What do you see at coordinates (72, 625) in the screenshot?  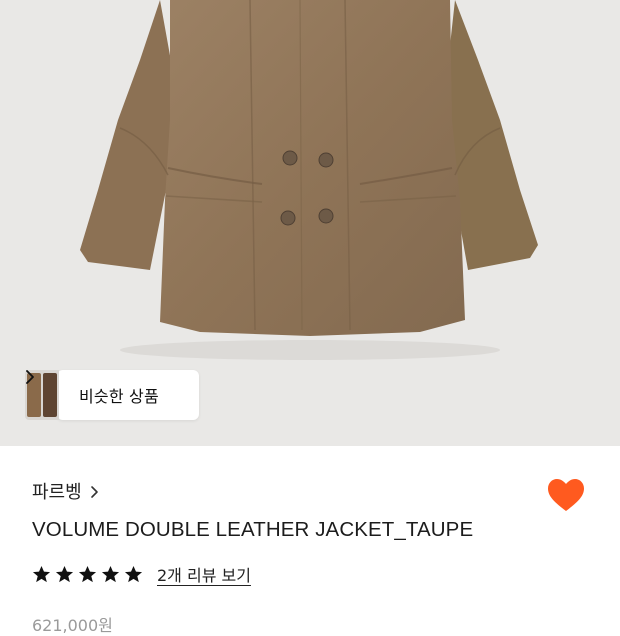 I see `product-price: 621,000원` at bounding box center [72, 625].